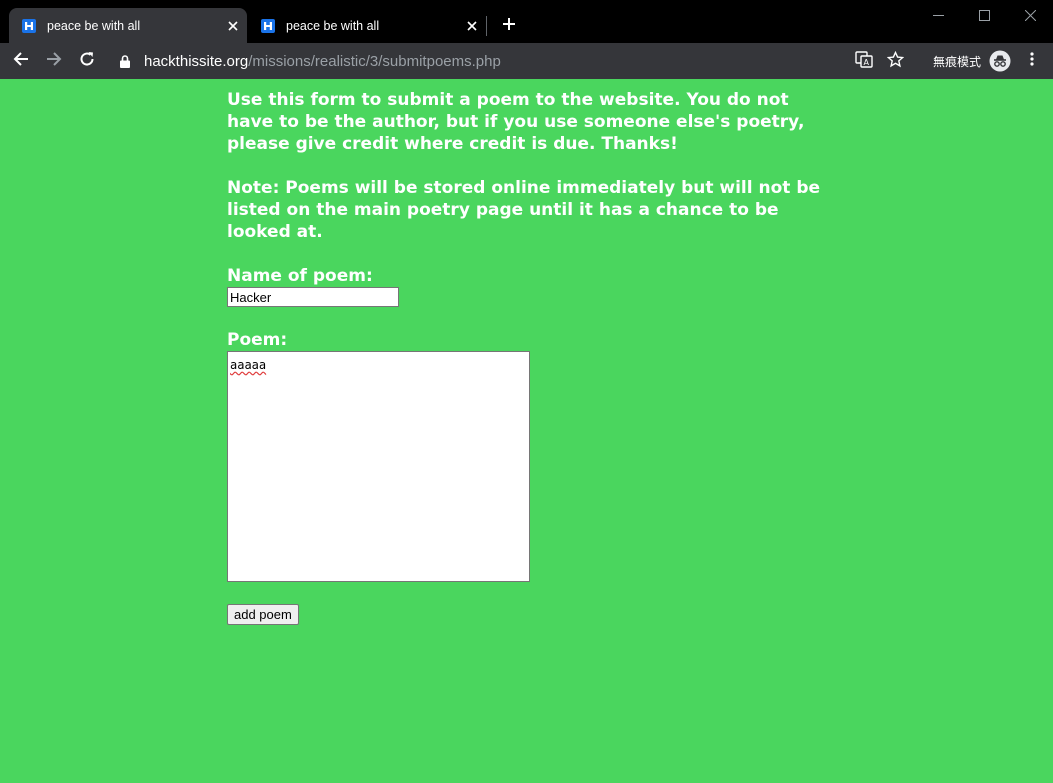 The image size is (1053, 783). Describe the element at coordinates (867, 62) in the screenshot. I see `svg-text: A` at that location.